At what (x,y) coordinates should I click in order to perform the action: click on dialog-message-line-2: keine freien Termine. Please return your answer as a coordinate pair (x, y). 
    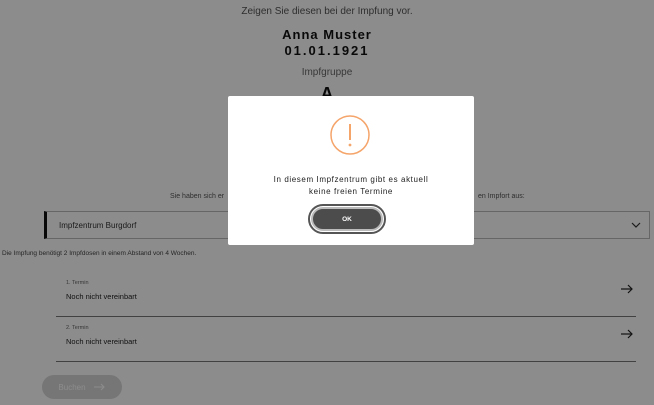
    Looking at the image, I should click on (351, 191).